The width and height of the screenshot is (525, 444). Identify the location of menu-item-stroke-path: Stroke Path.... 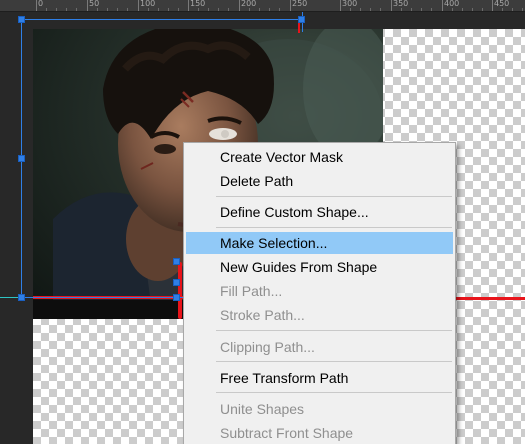
(319, 315).